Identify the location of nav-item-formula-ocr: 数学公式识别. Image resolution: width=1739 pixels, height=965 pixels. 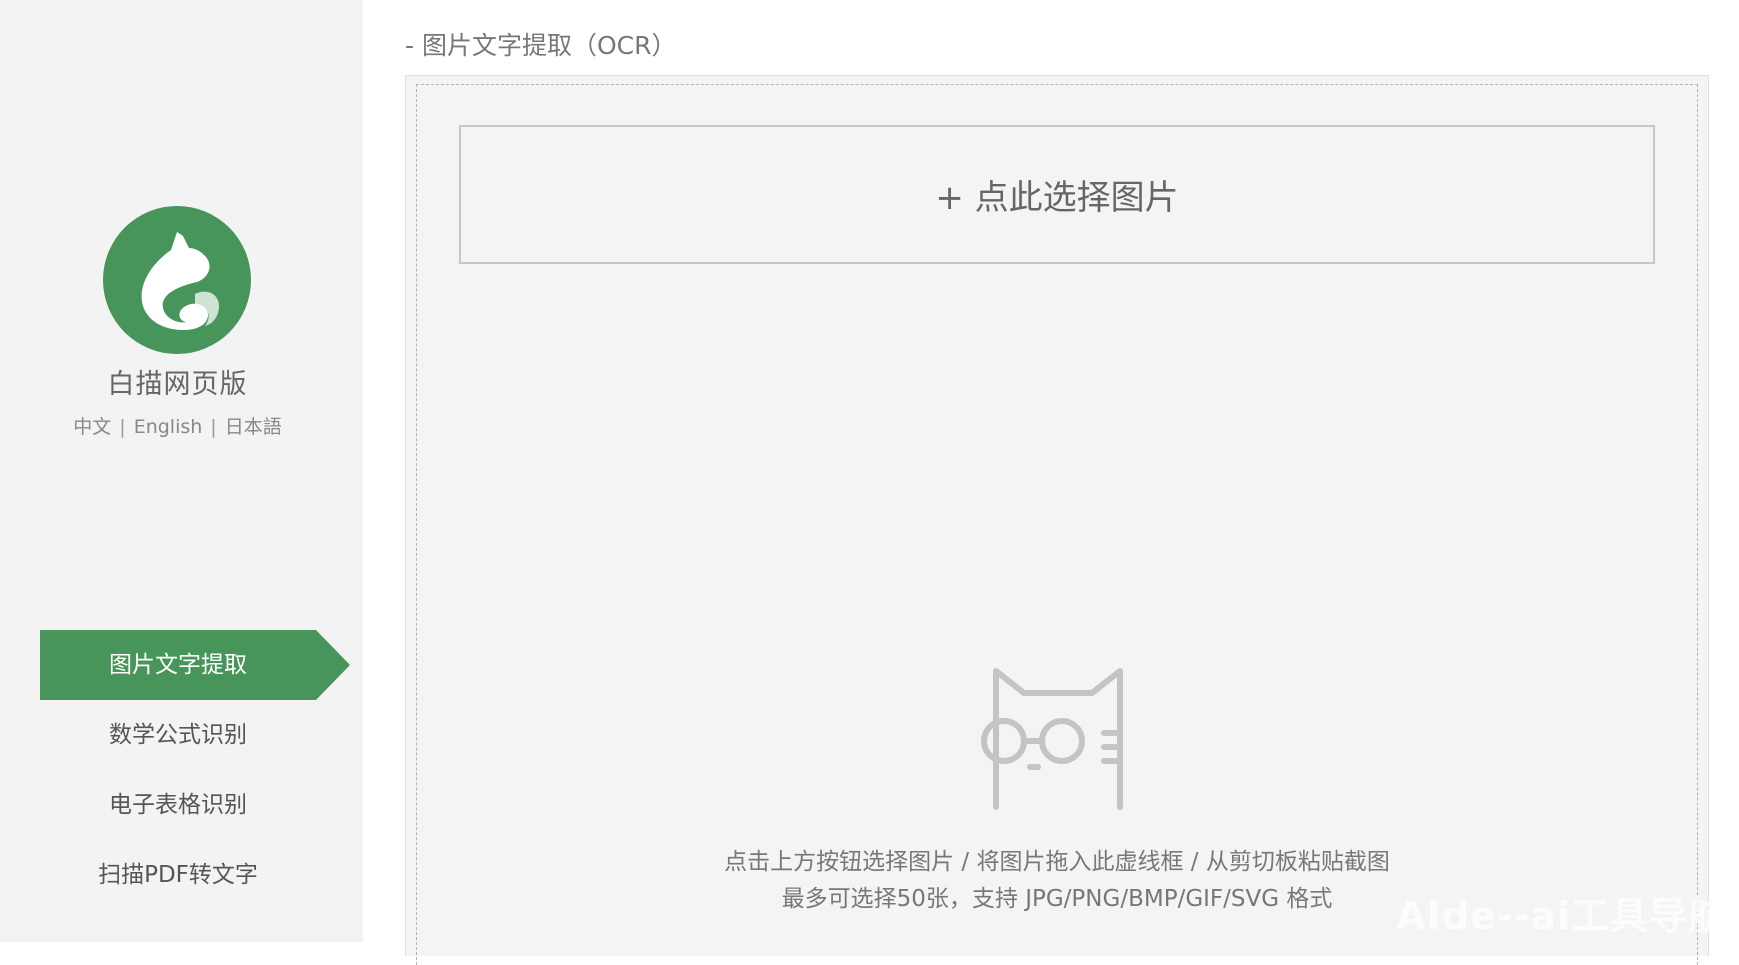
(178, 735).